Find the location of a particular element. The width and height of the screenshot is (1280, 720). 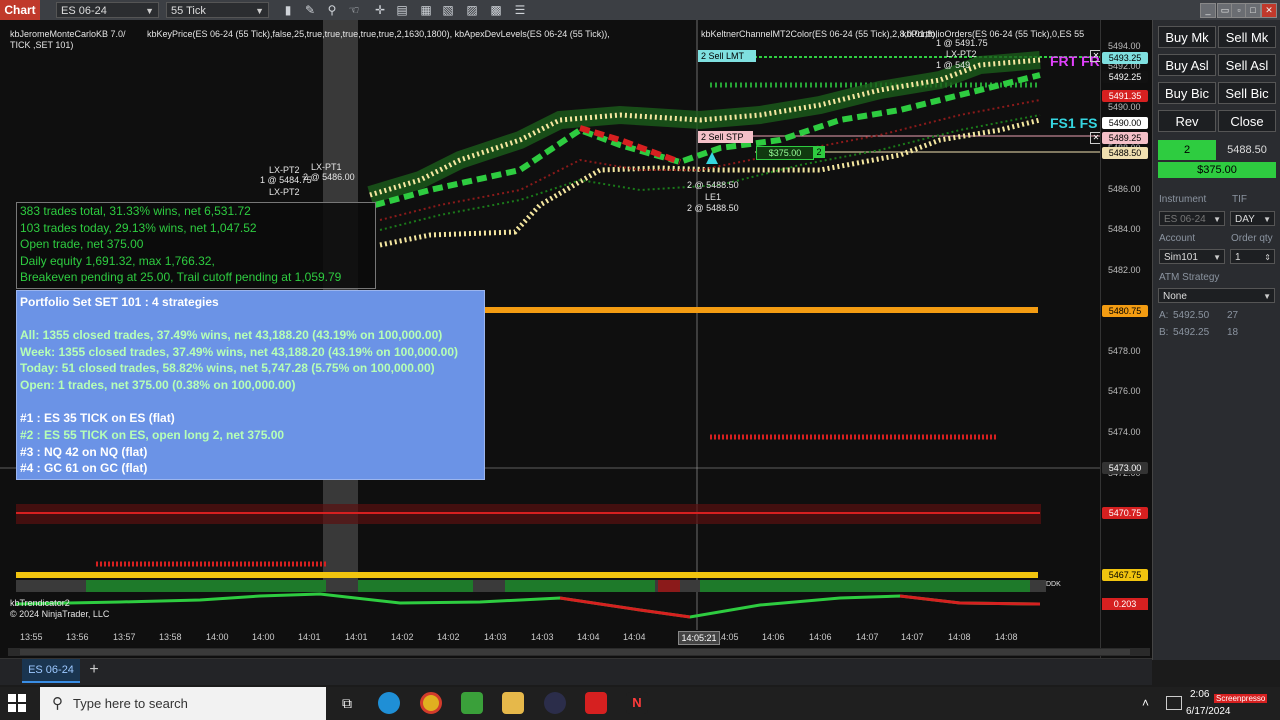

taskbar-search-input: ⚲ Type here to search is located at coordinates (183, 703).